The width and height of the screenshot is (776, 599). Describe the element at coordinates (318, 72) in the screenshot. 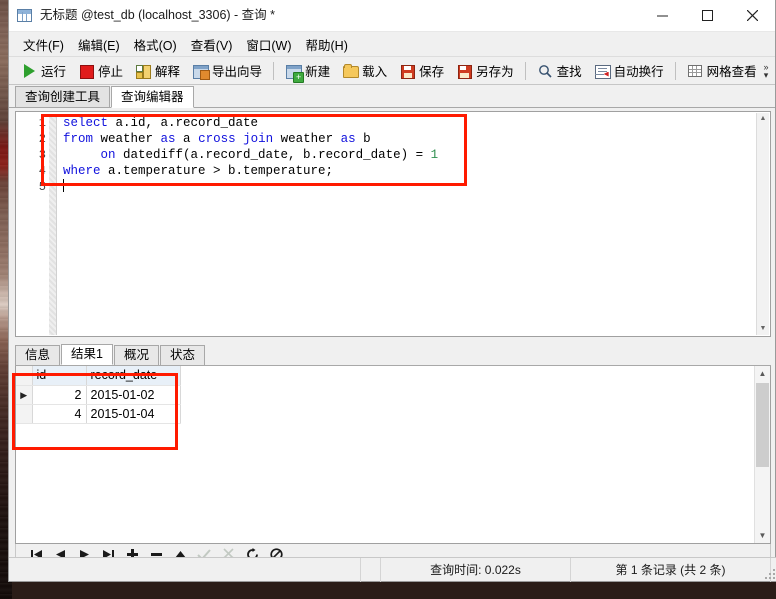

I see `new-query-label: 新建` at that location.